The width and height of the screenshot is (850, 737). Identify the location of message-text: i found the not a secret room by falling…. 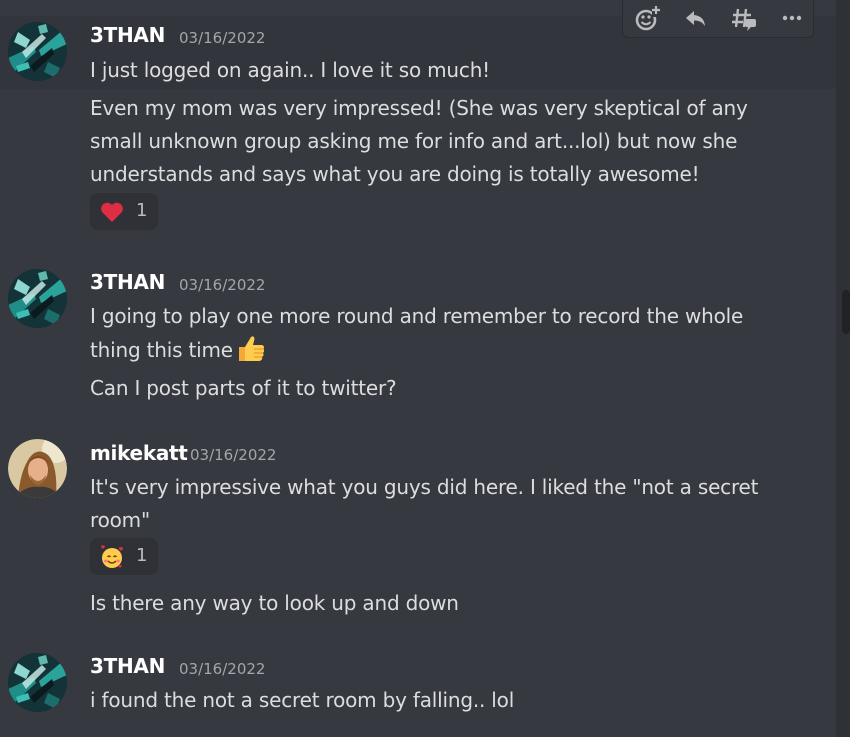
(302, 700).